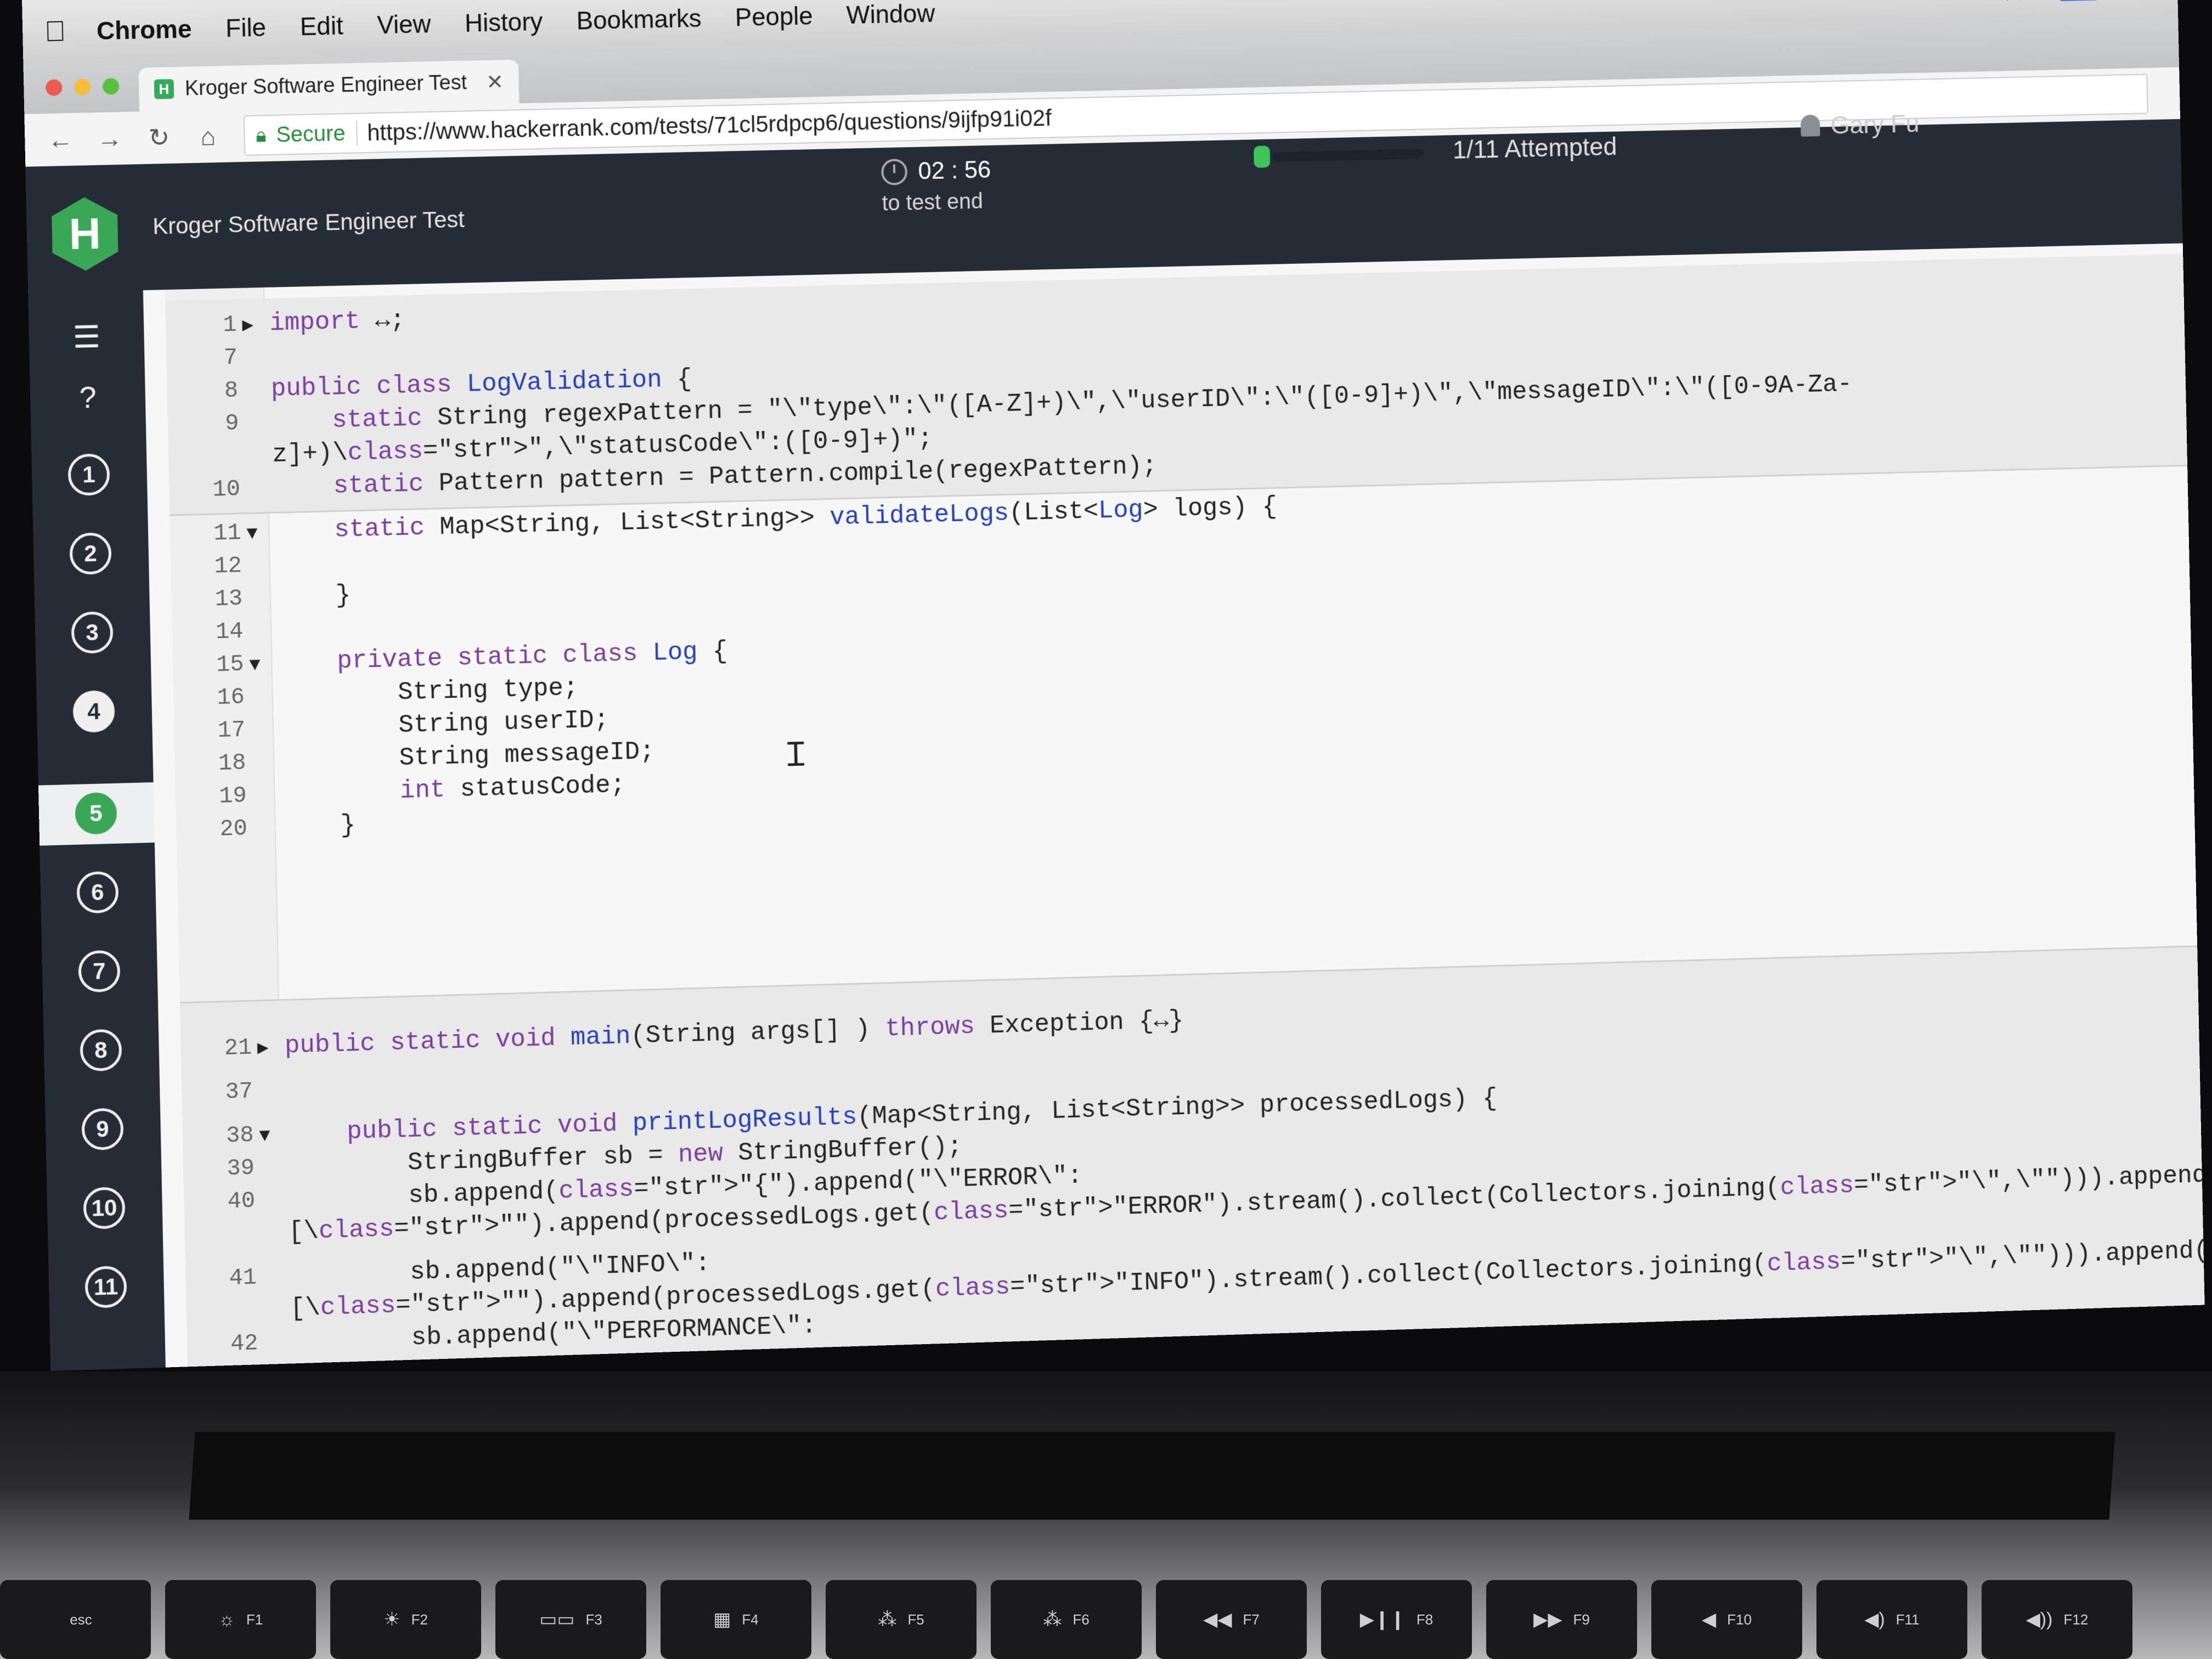  Describe the element at coordinates (504, 22) in the screenshot. I see `menu-history: History` at that location.